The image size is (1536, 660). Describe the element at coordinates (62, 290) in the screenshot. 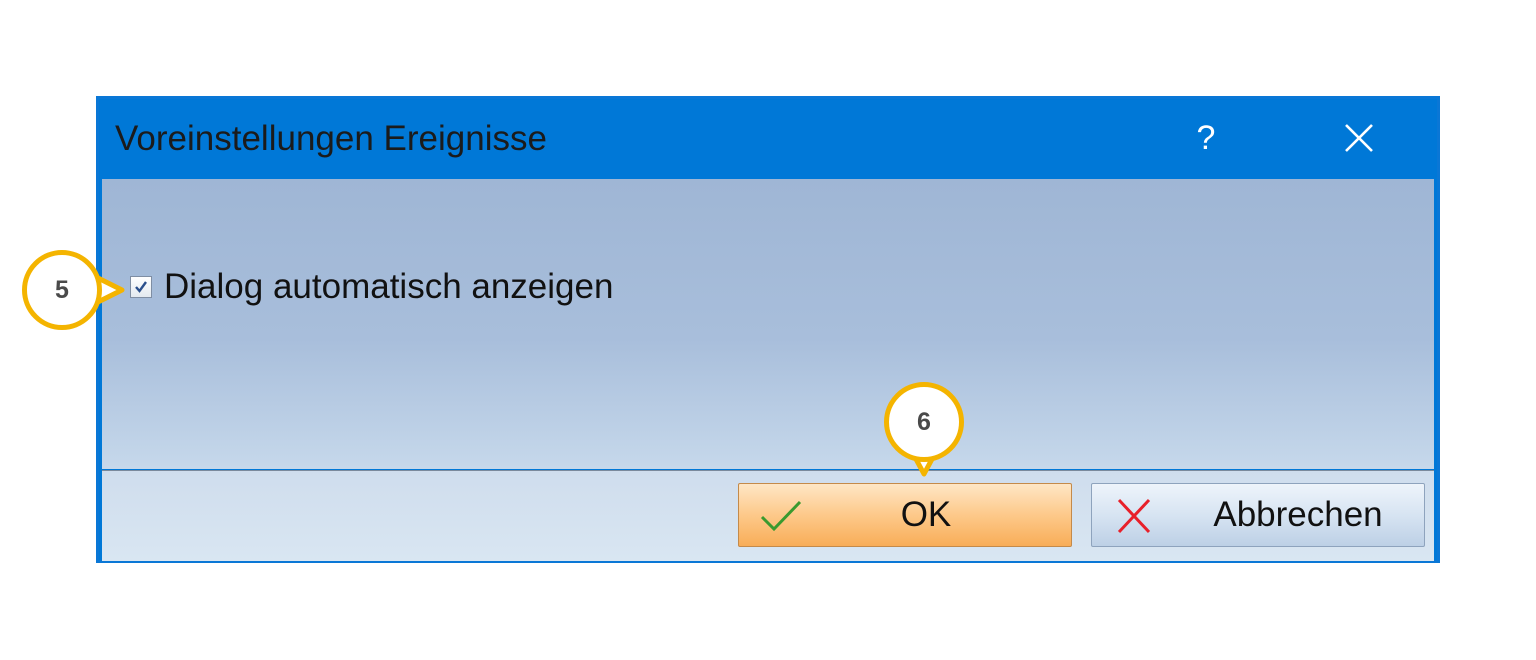

I see `callout-5: 5` at that location.